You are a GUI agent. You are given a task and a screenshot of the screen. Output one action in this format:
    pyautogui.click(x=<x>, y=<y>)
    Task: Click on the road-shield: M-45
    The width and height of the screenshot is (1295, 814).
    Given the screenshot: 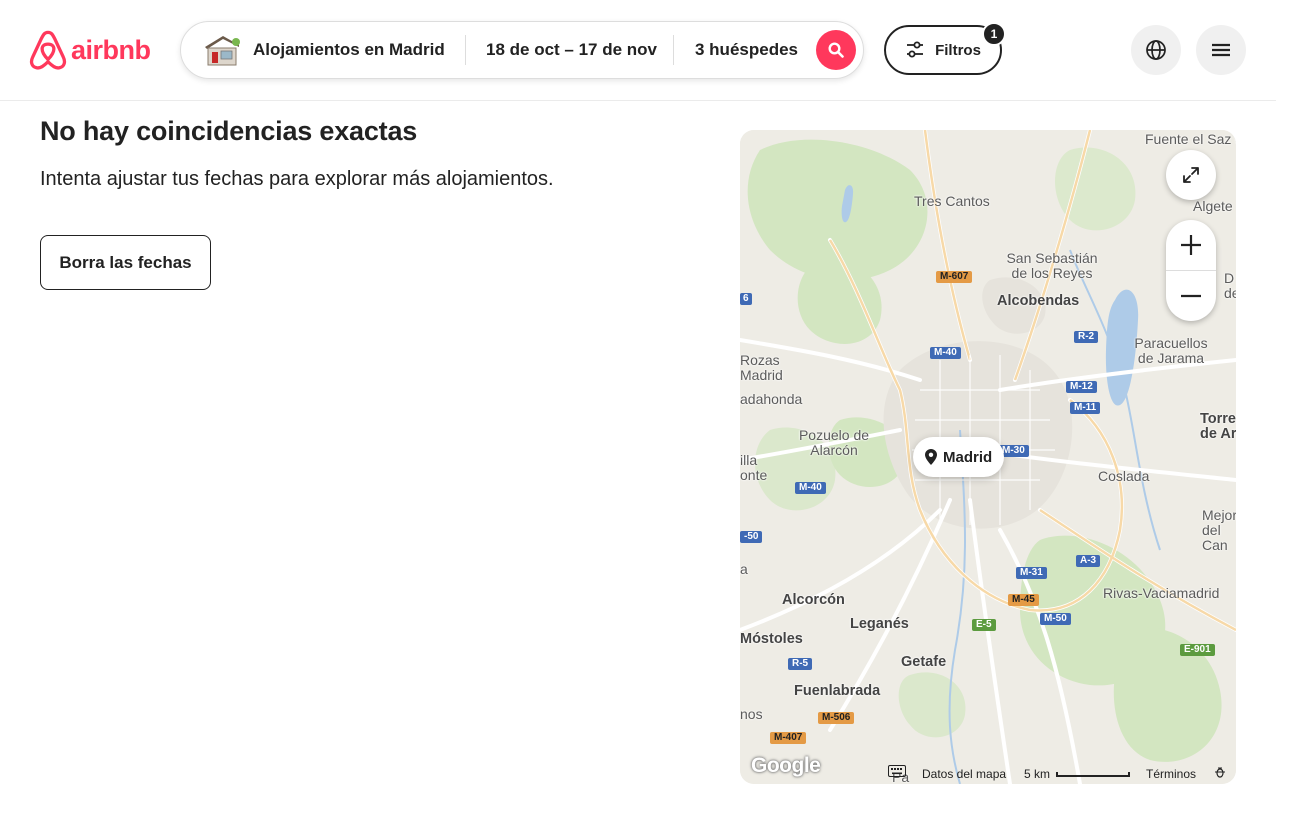 What is the action you would take?
    pyautogui.click(x=1023, y=600)
    